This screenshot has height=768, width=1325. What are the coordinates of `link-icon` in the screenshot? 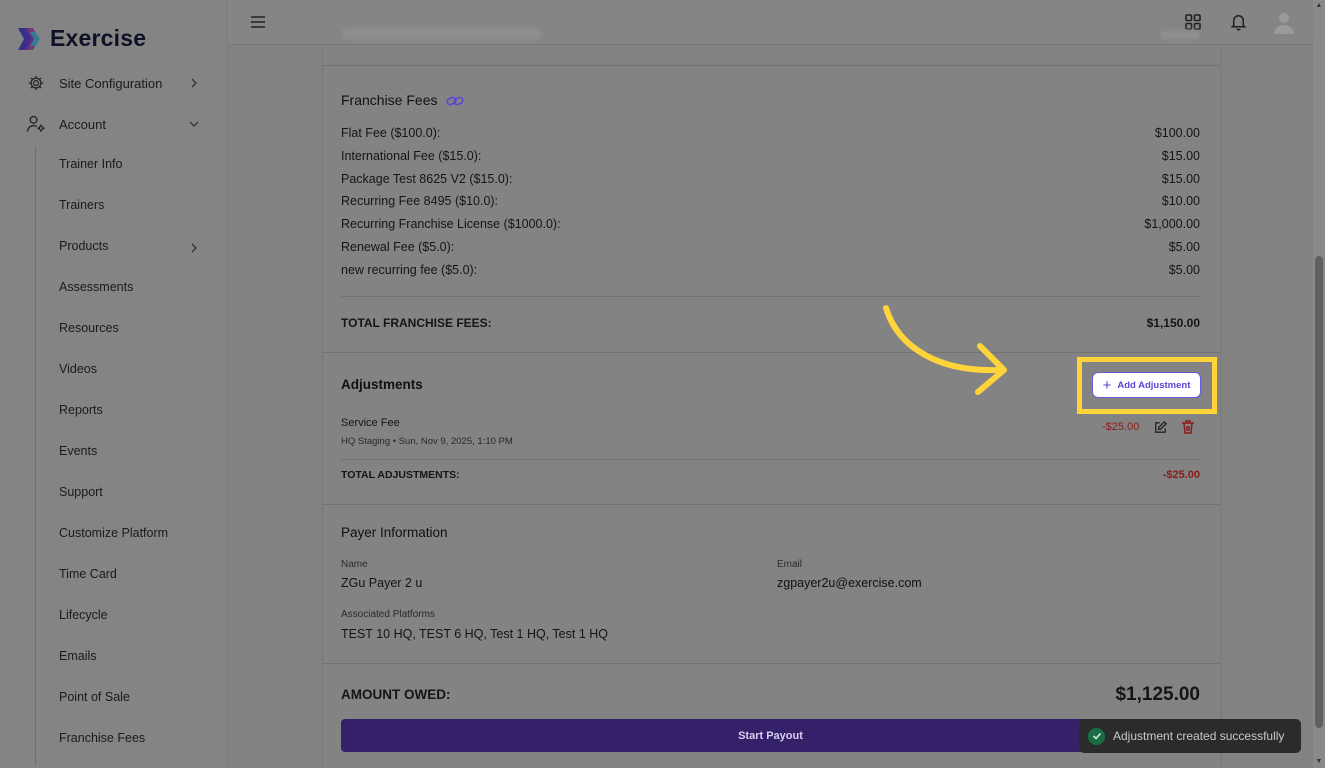 It's located at (455, 101).